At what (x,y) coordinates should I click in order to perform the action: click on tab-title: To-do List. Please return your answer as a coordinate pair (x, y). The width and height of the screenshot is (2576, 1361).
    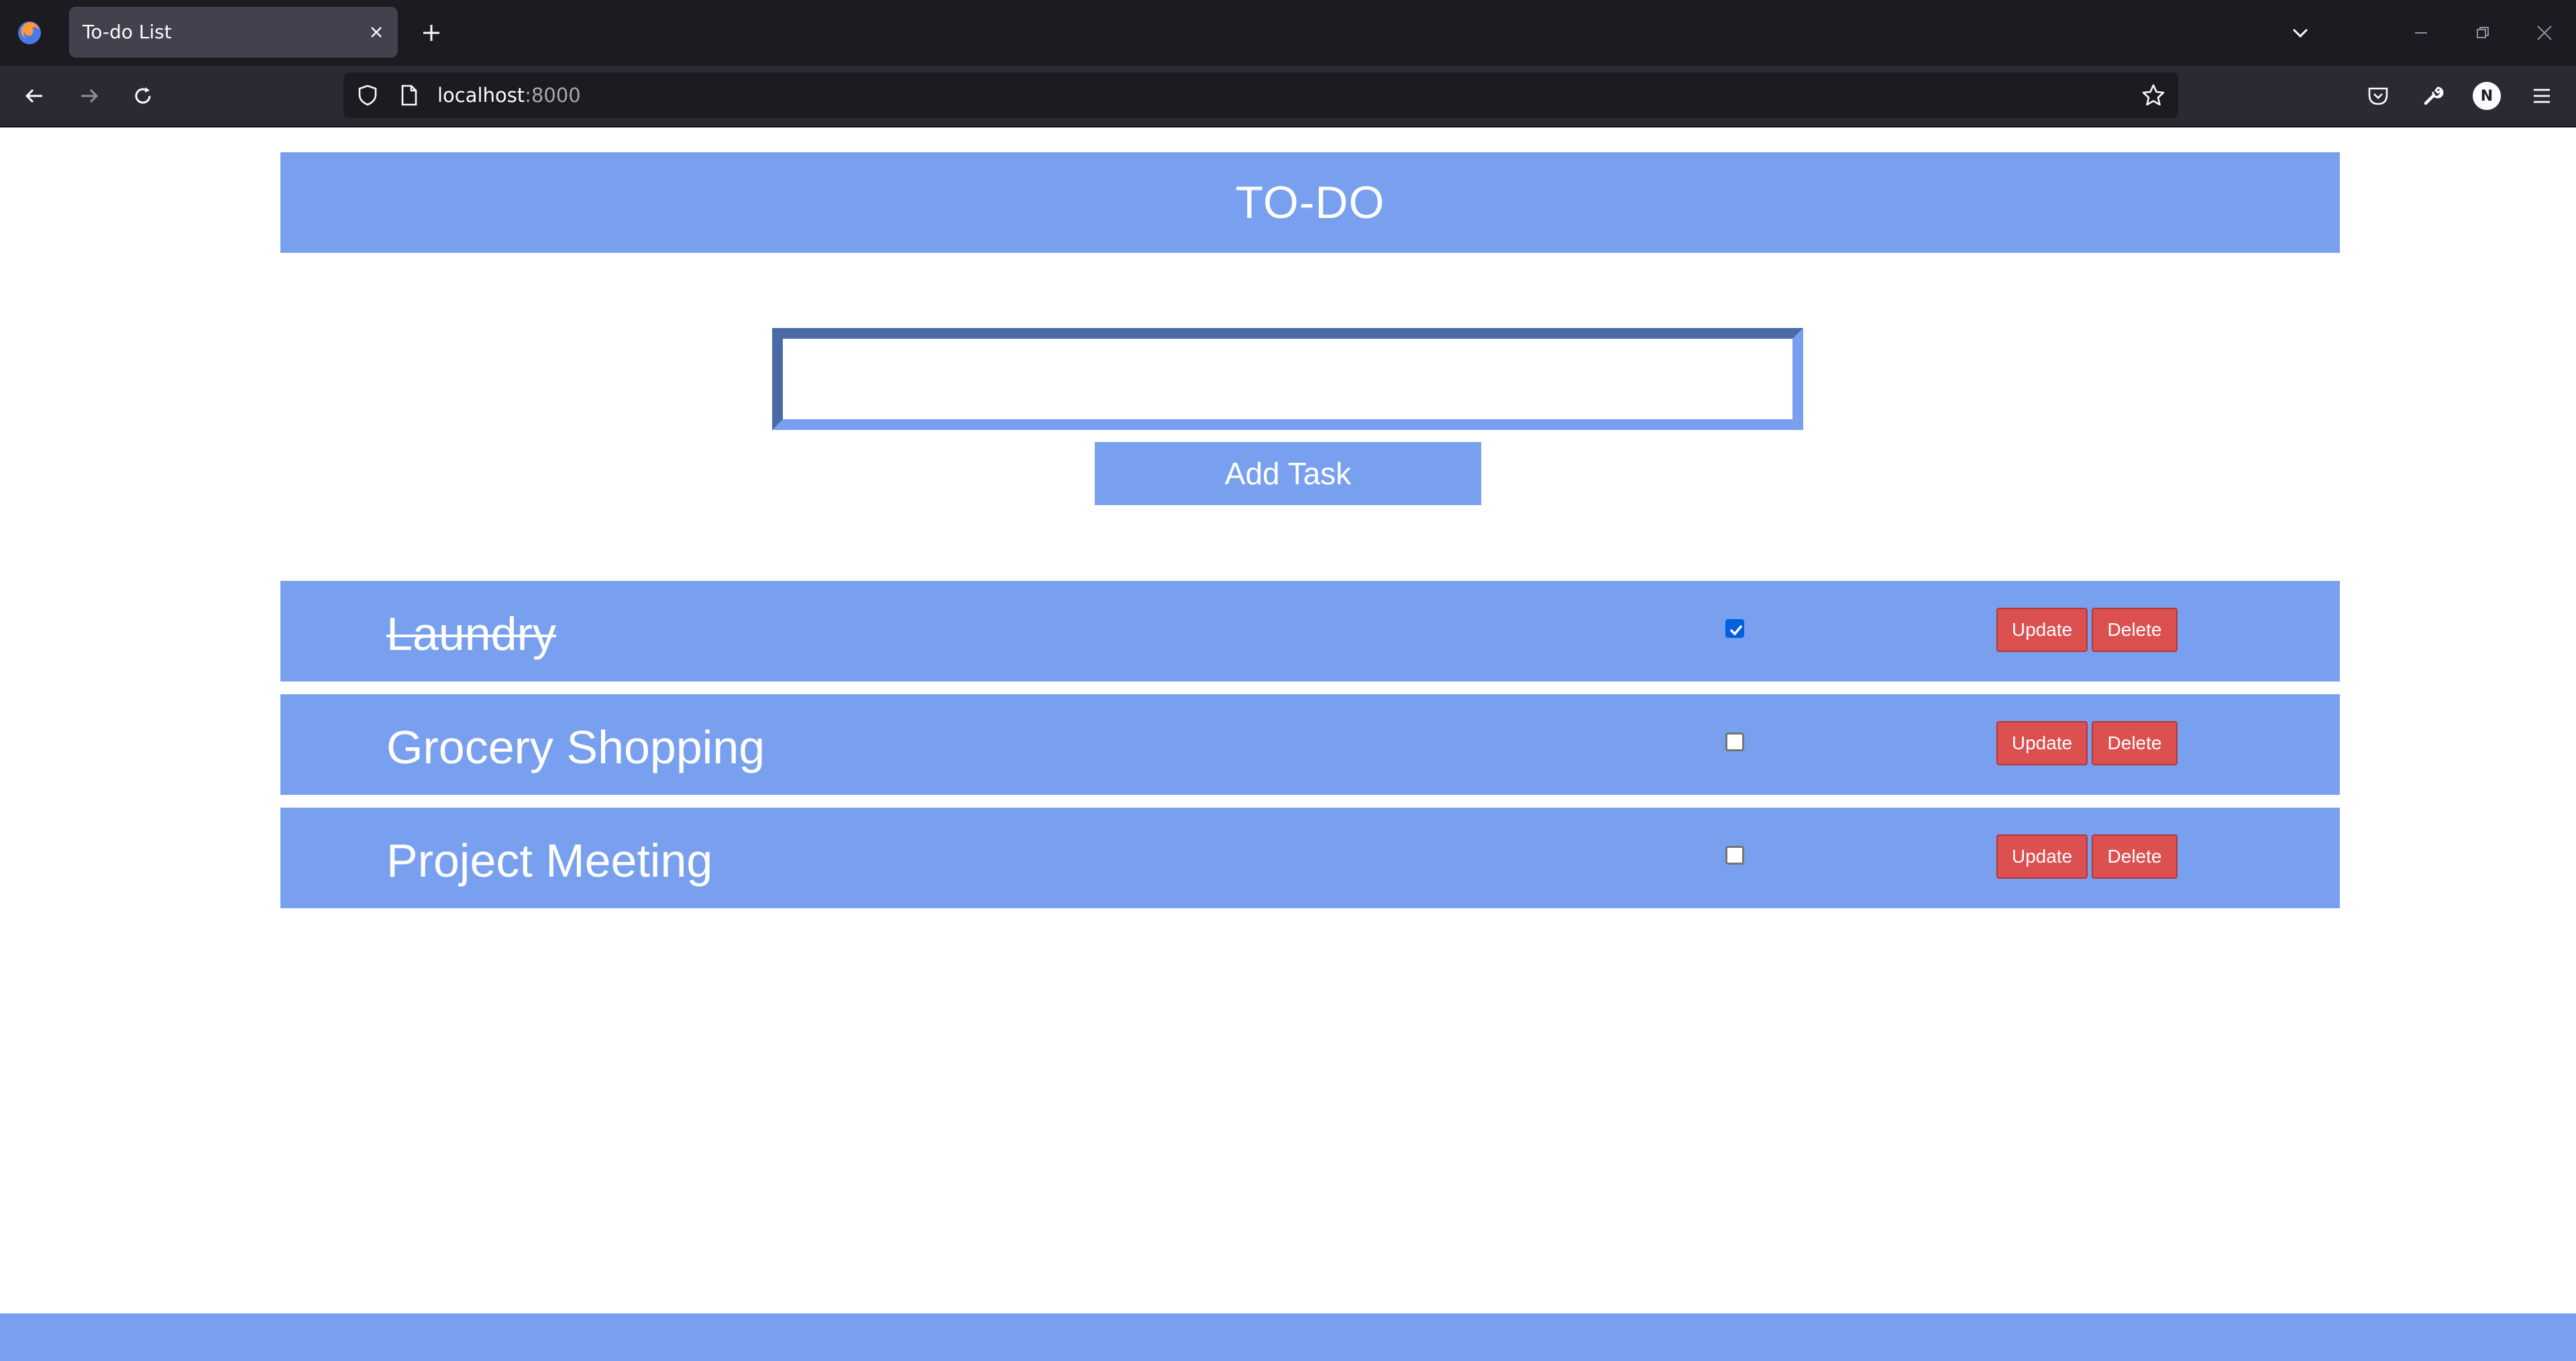
    Looking at the image, I should click on (127, 32).